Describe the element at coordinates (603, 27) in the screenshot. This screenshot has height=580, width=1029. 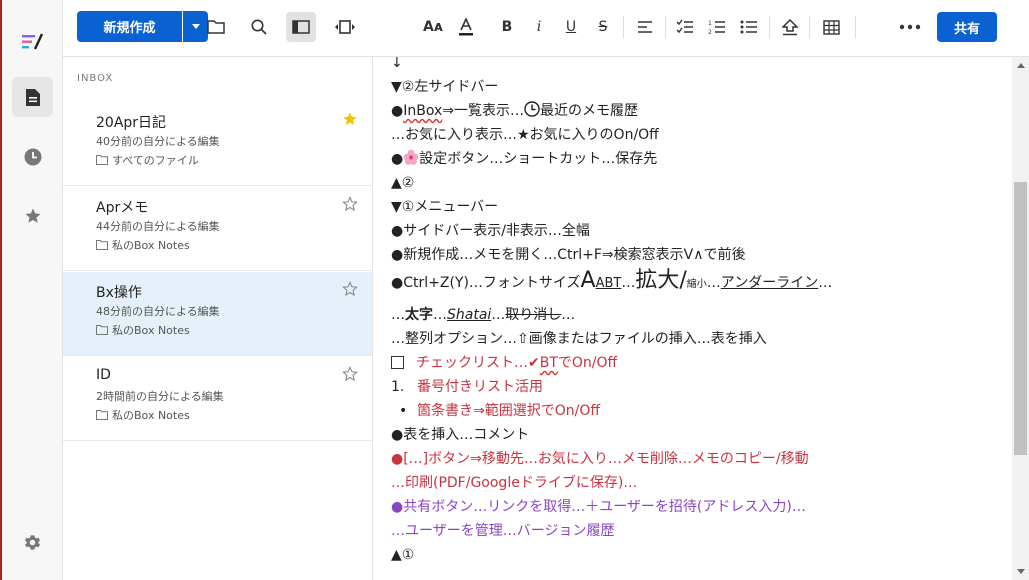
I see `strikethrough-button: S` at that location.